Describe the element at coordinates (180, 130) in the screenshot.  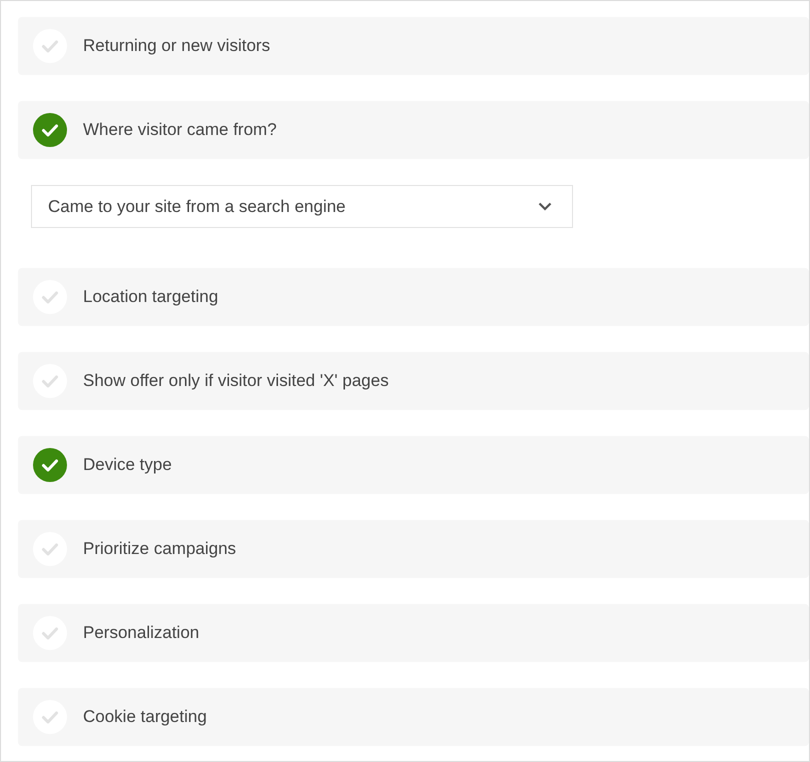
I see `setting-label: Where visitor came from?` at that location.